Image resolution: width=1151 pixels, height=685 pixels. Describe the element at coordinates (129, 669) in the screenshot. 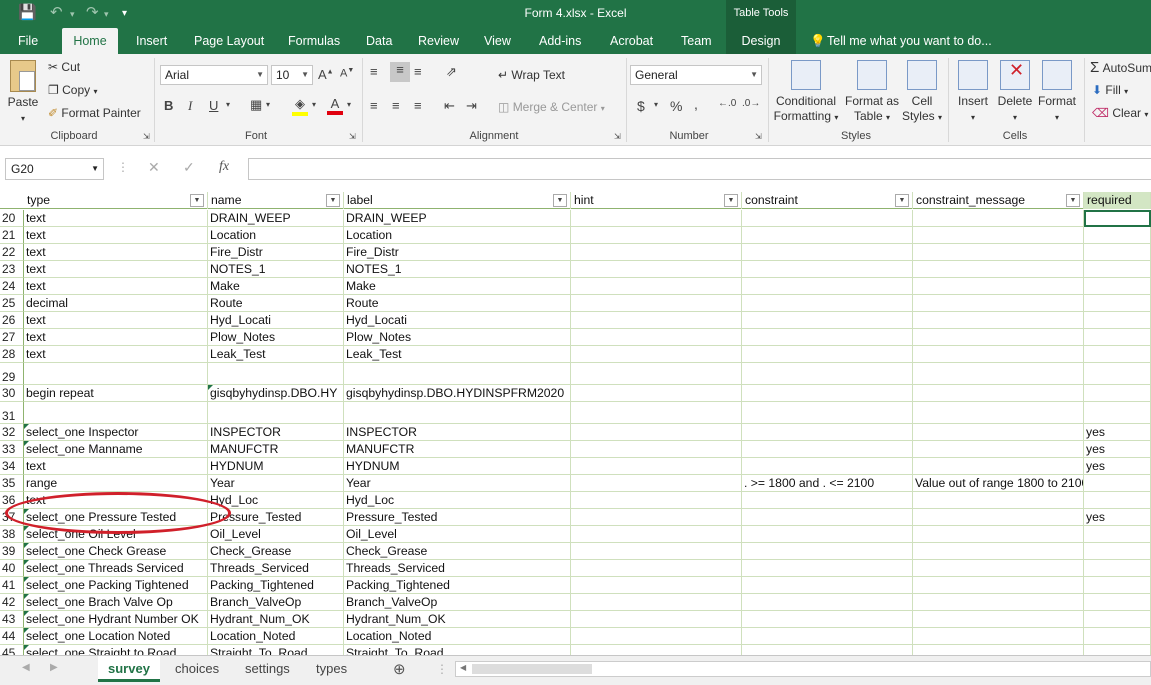

I see `sheet-tab-survey: survey` at that location.